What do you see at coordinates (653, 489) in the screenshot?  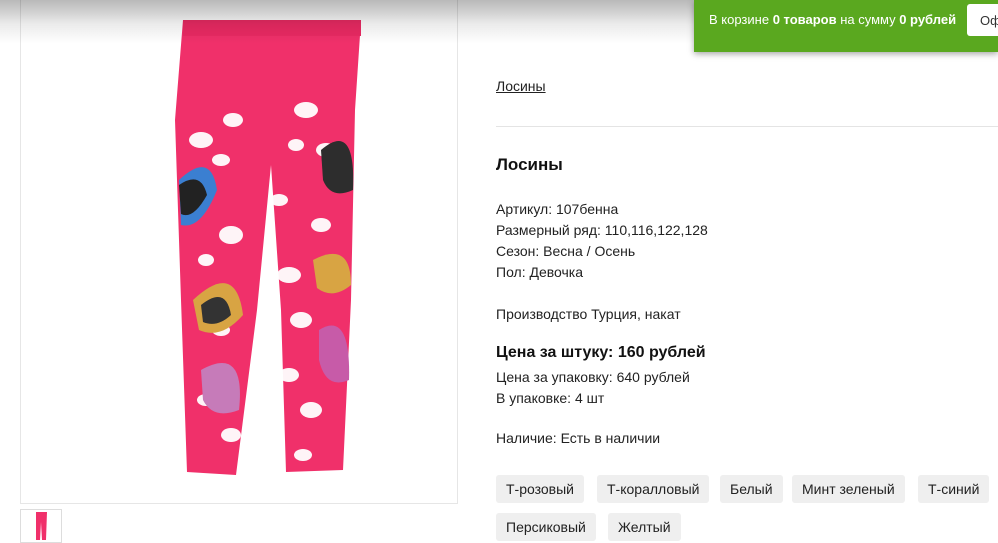 I see `color-chip-t-coral: Т-коралловый` at bounding box center [653, 489].